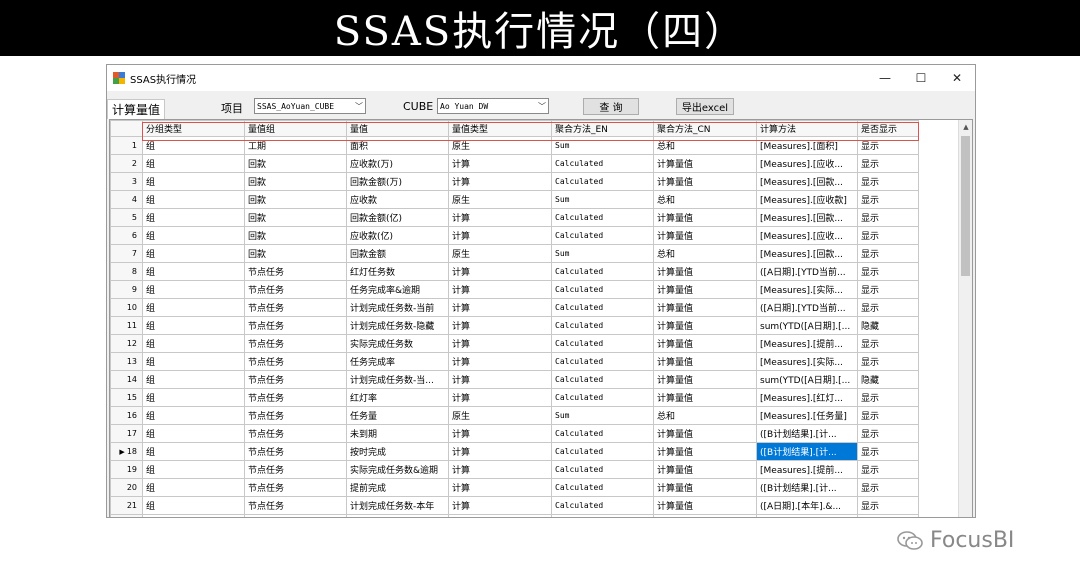  I want to click on row-number: 11, so click(126, 325).